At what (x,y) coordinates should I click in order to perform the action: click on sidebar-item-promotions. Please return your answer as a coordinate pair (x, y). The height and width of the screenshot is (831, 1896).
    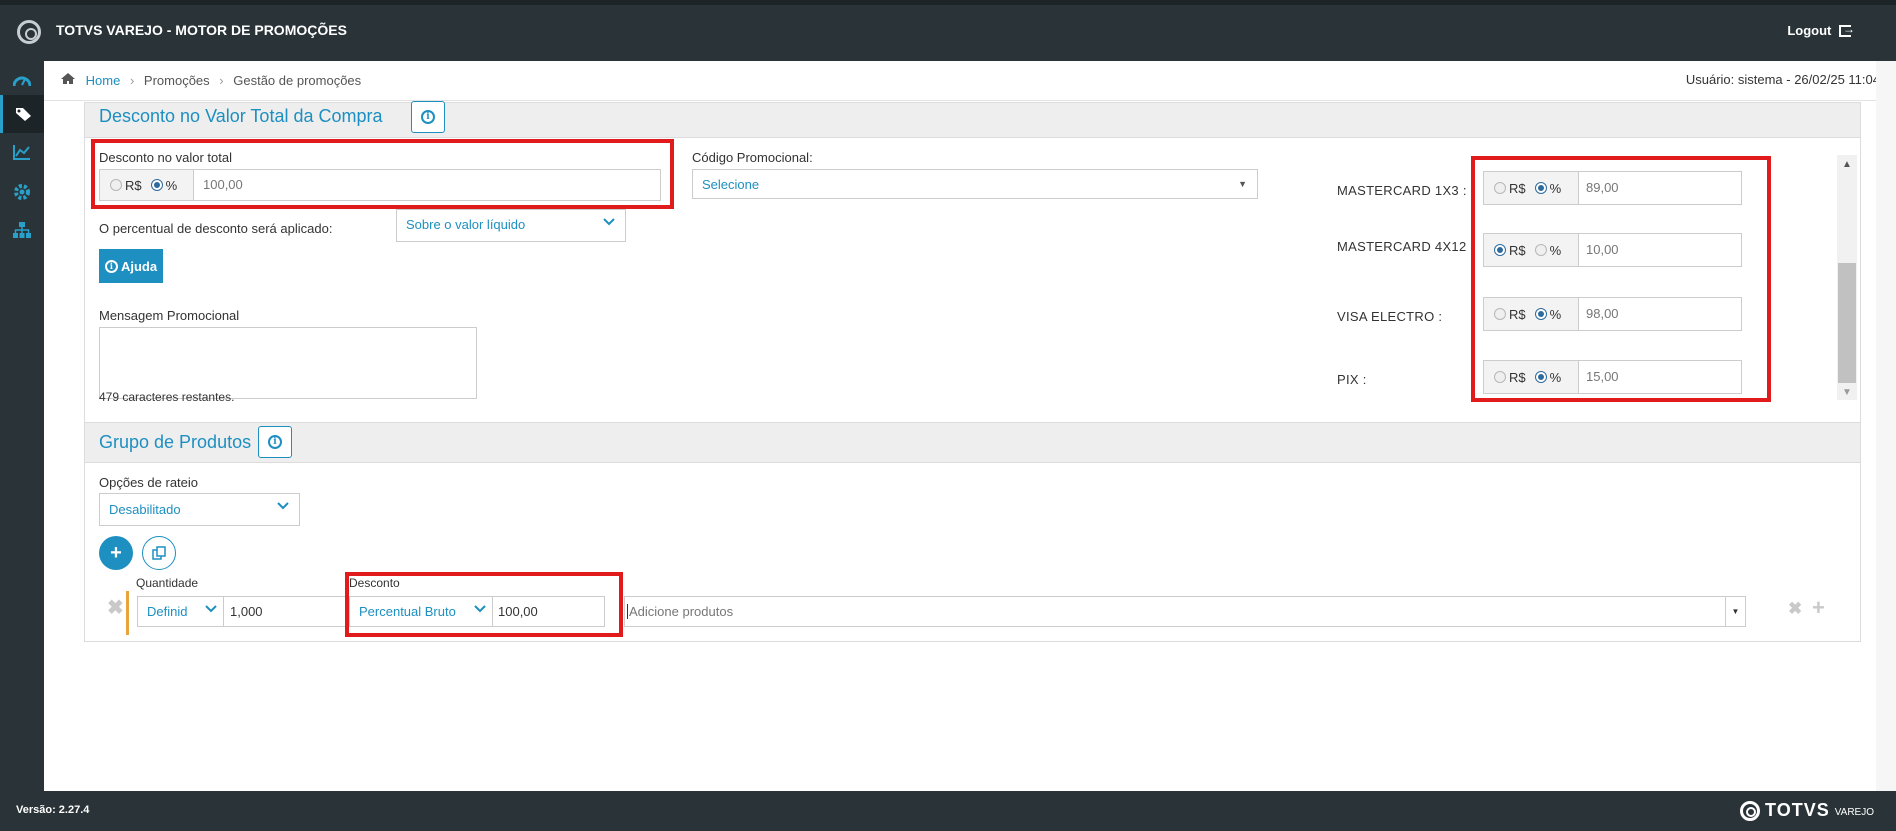
    Looking at the image, I should click on (22, 114).